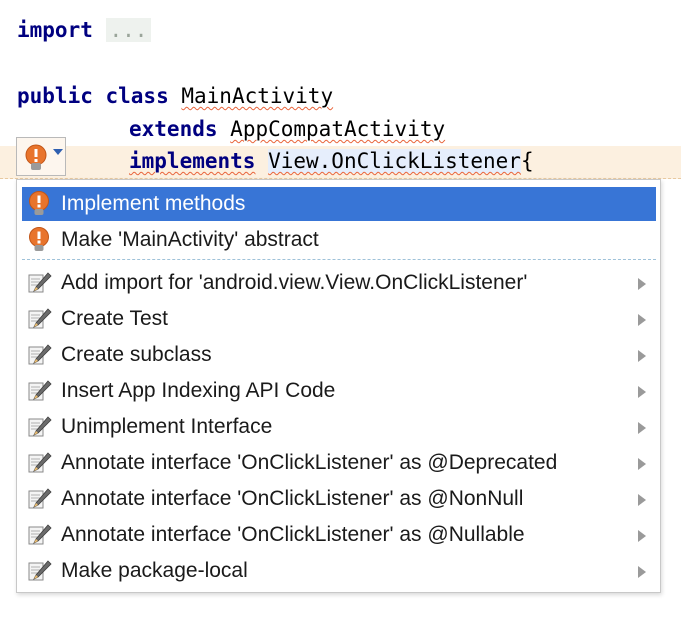  I want to click on code-line-class: public class MainActivity, so click(175, 96).